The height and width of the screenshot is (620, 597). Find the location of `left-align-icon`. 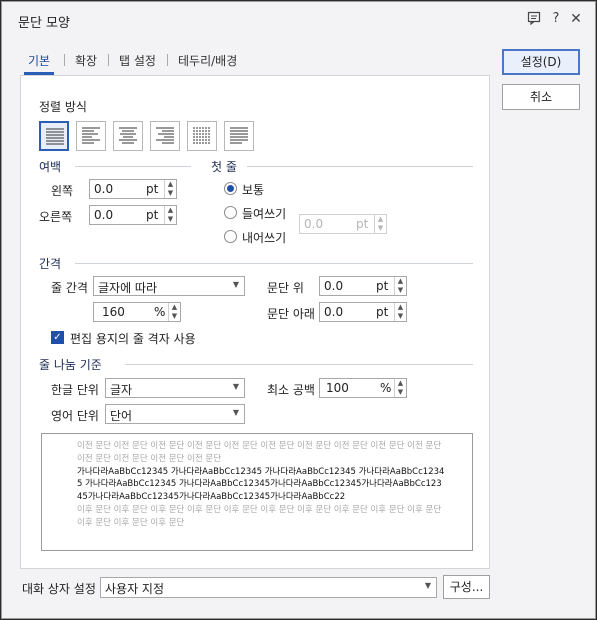

left-align-icon is located at coordinates (91, 136).